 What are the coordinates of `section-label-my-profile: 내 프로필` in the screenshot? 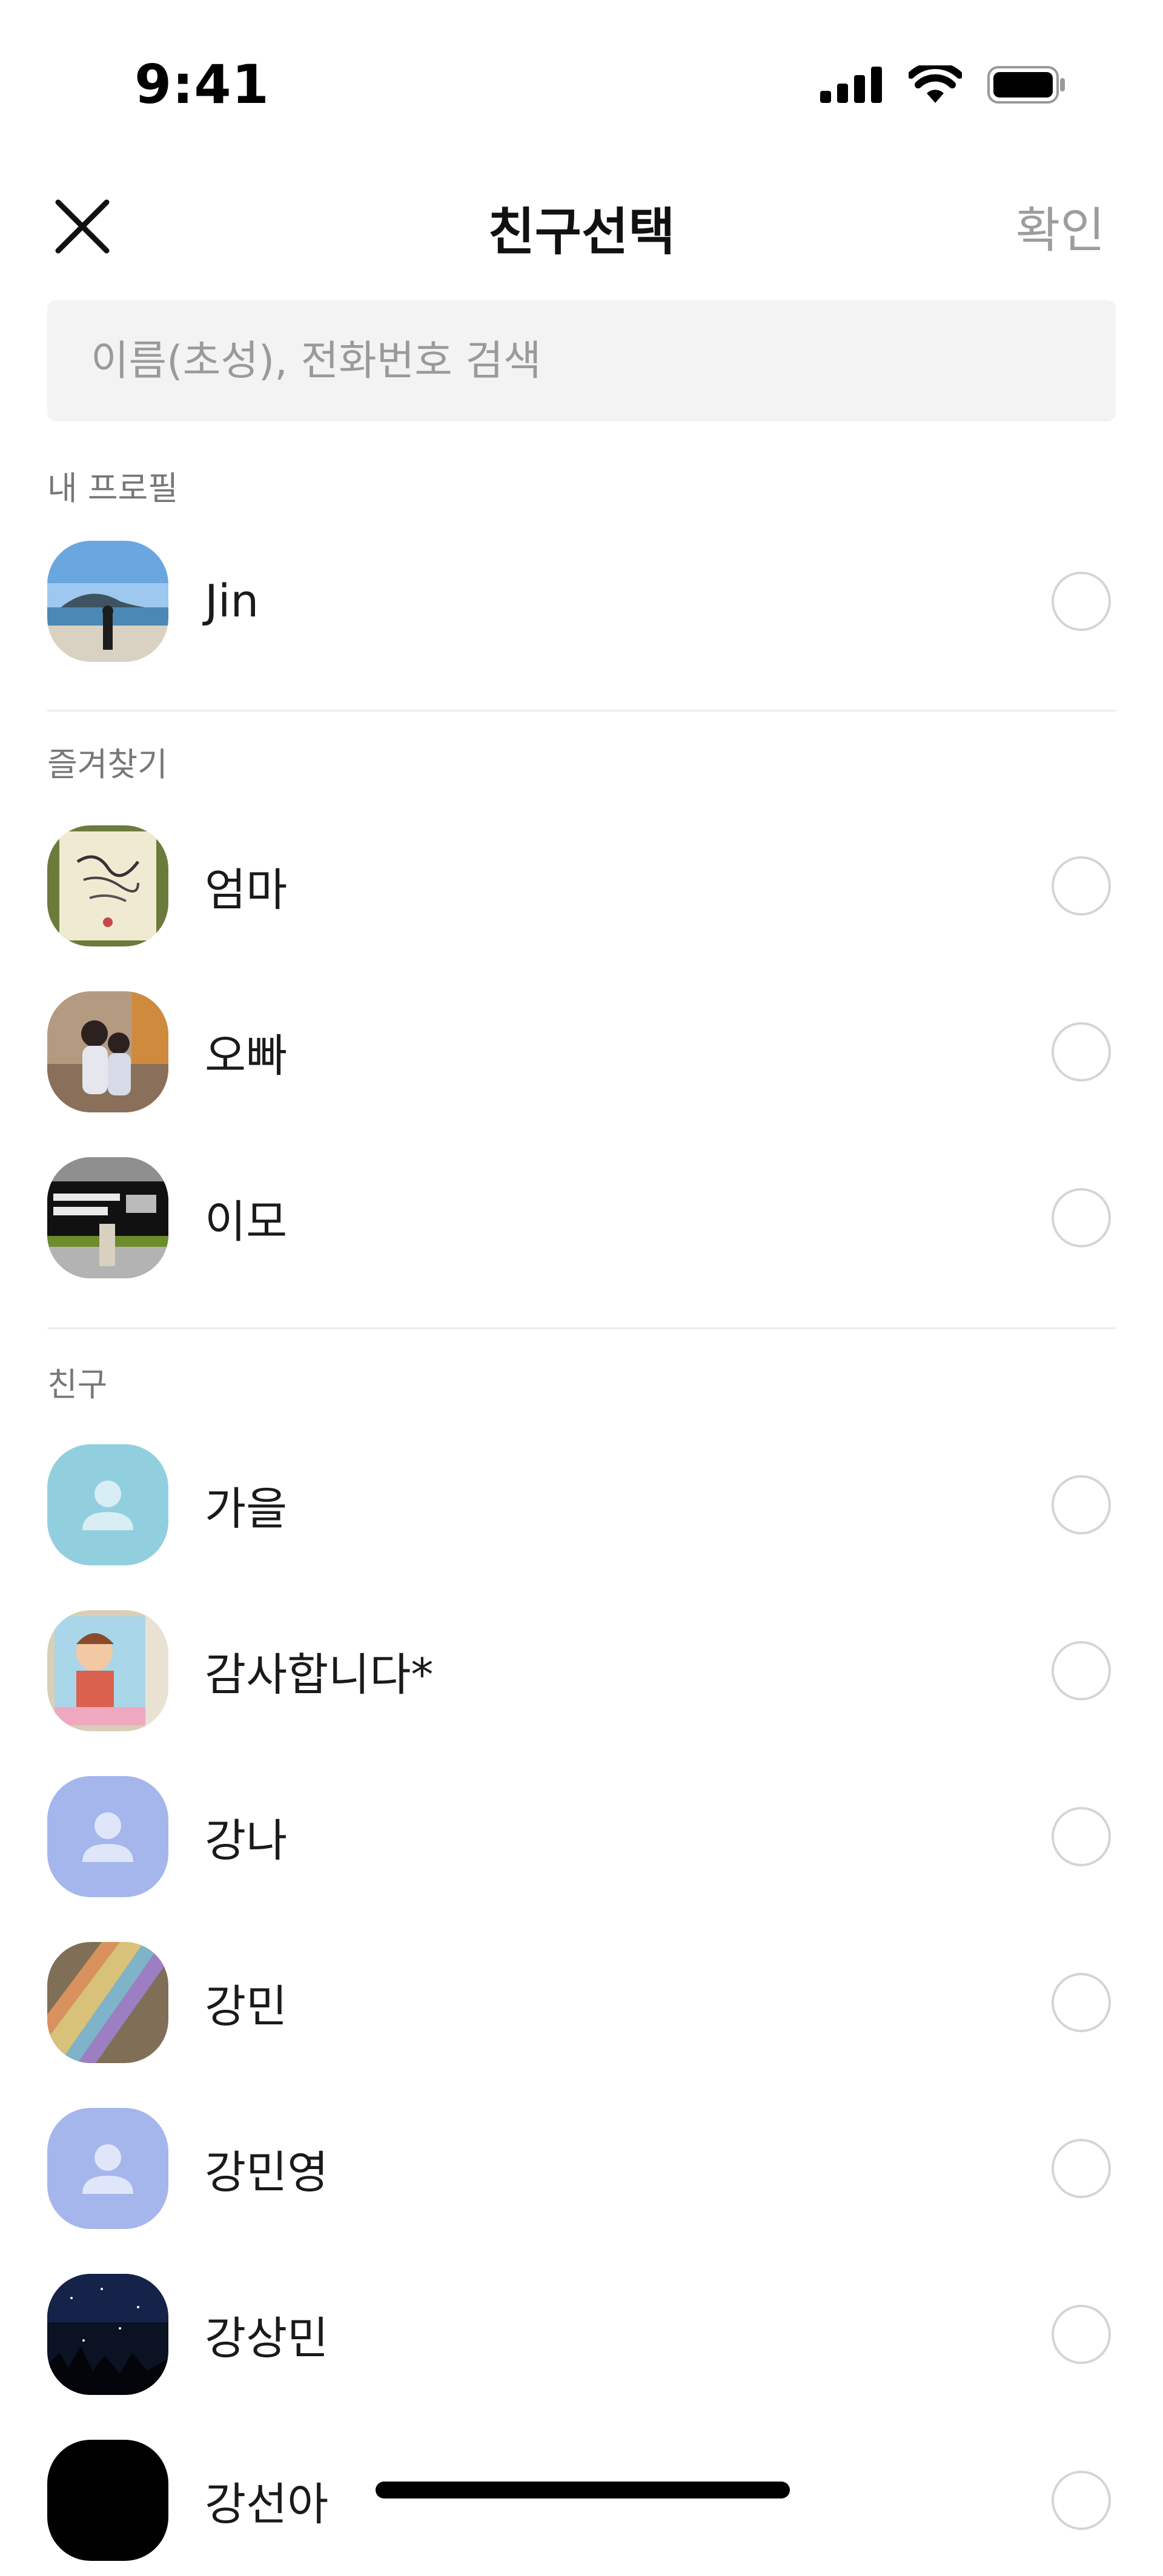 It's located at (112, 488).